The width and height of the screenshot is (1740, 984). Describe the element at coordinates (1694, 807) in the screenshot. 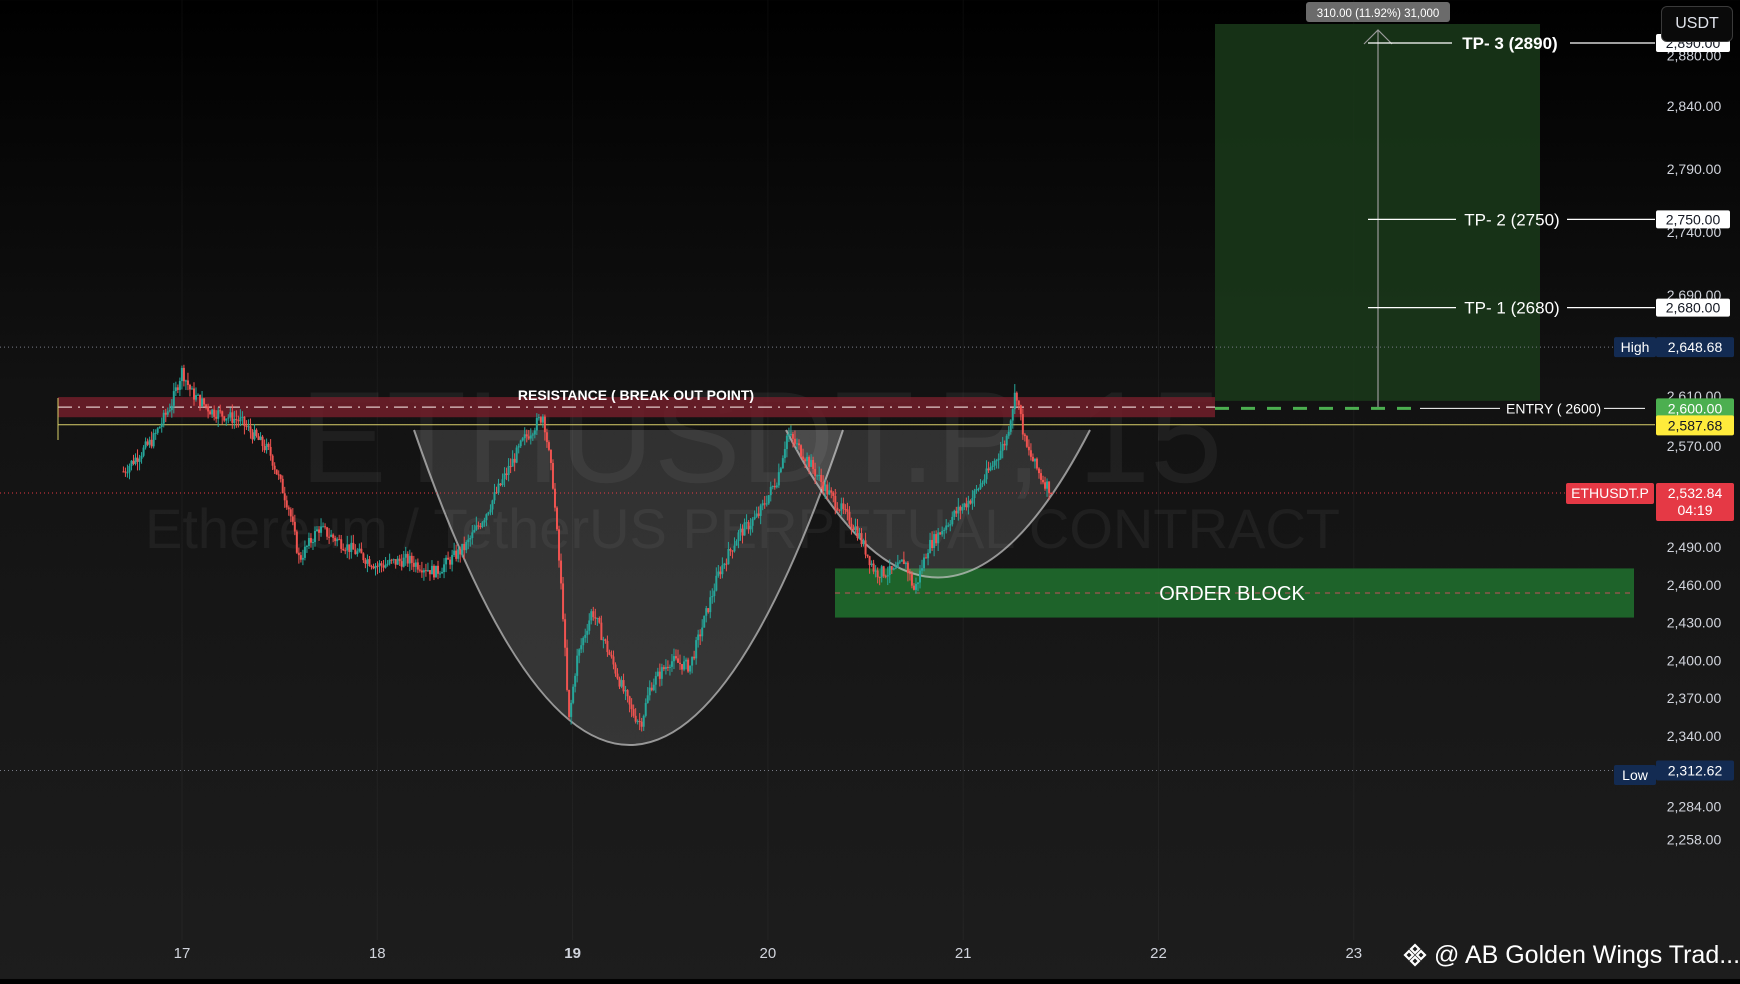

I see `price-axis-tick: 2,284.00` at that location.